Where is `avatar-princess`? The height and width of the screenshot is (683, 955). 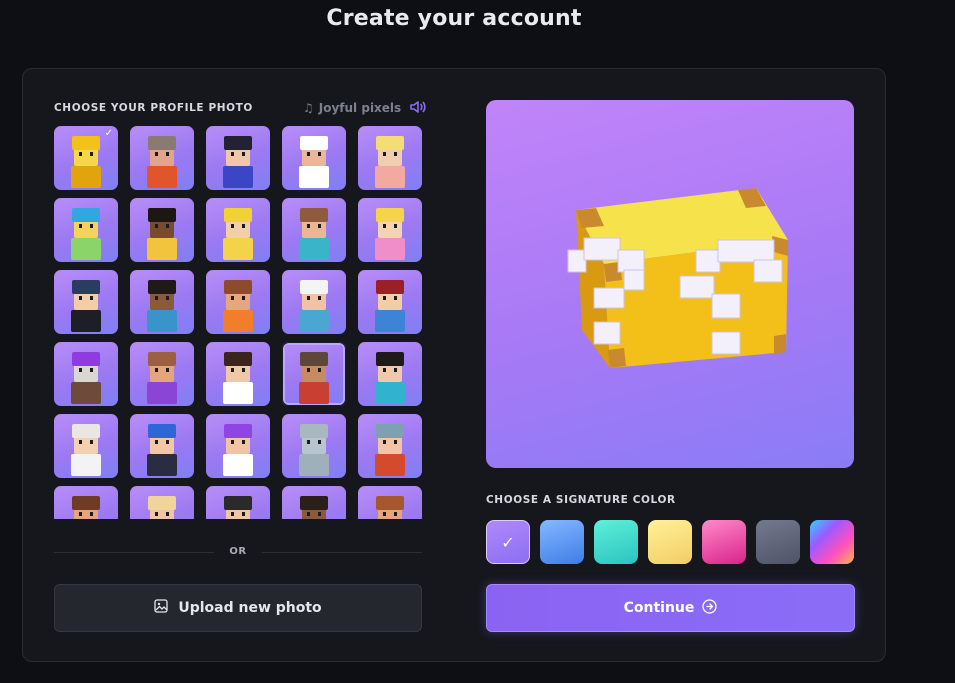
avatar-princess is located at coordinates (390, 230).